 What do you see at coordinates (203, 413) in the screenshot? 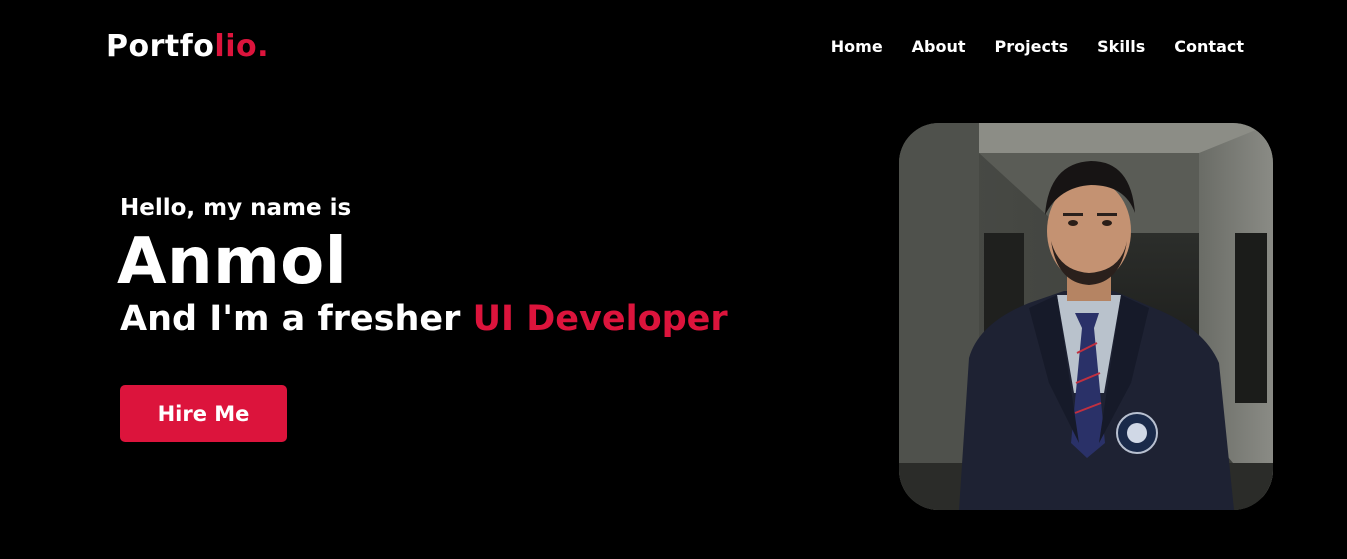
I see `hire-me-button: Hire Me` at bounding box center [203, 413].